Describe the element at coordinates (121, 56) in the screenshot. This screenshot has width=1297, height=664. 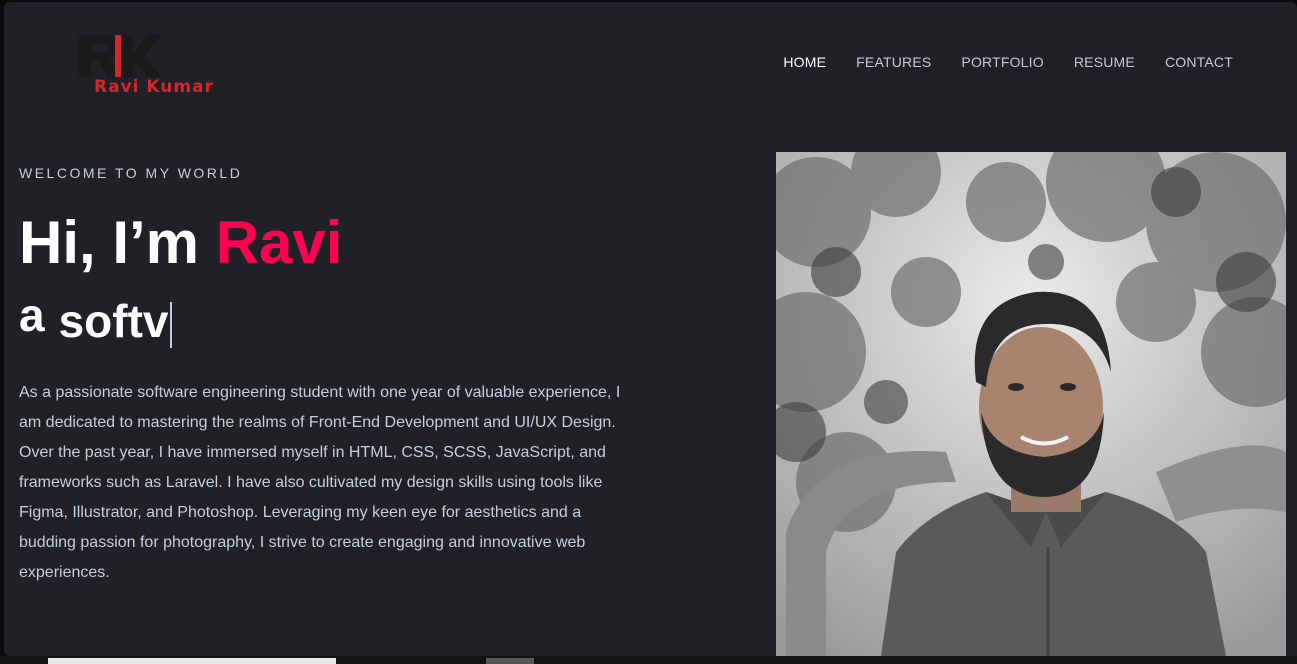
I see `rk-monogram-icon` at that location.